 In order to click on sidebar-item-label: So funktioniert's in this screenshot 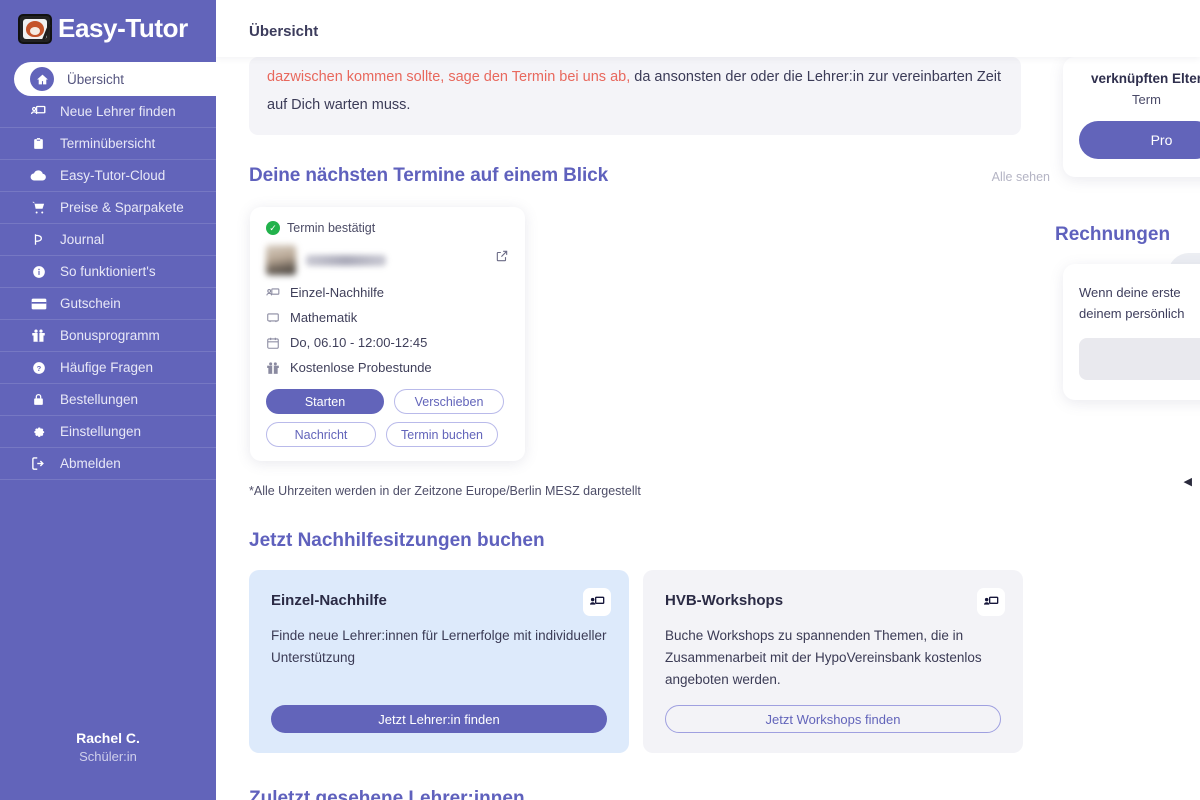, I will do `click(108, 271)`.